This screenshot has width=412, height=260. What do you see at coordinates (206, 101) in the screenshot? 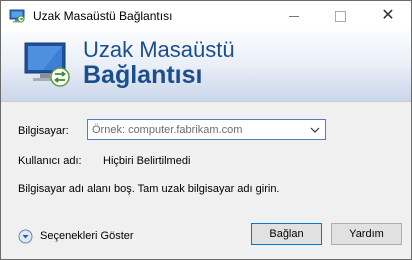
I see `banner-divider` at bounding box center [206, 101].